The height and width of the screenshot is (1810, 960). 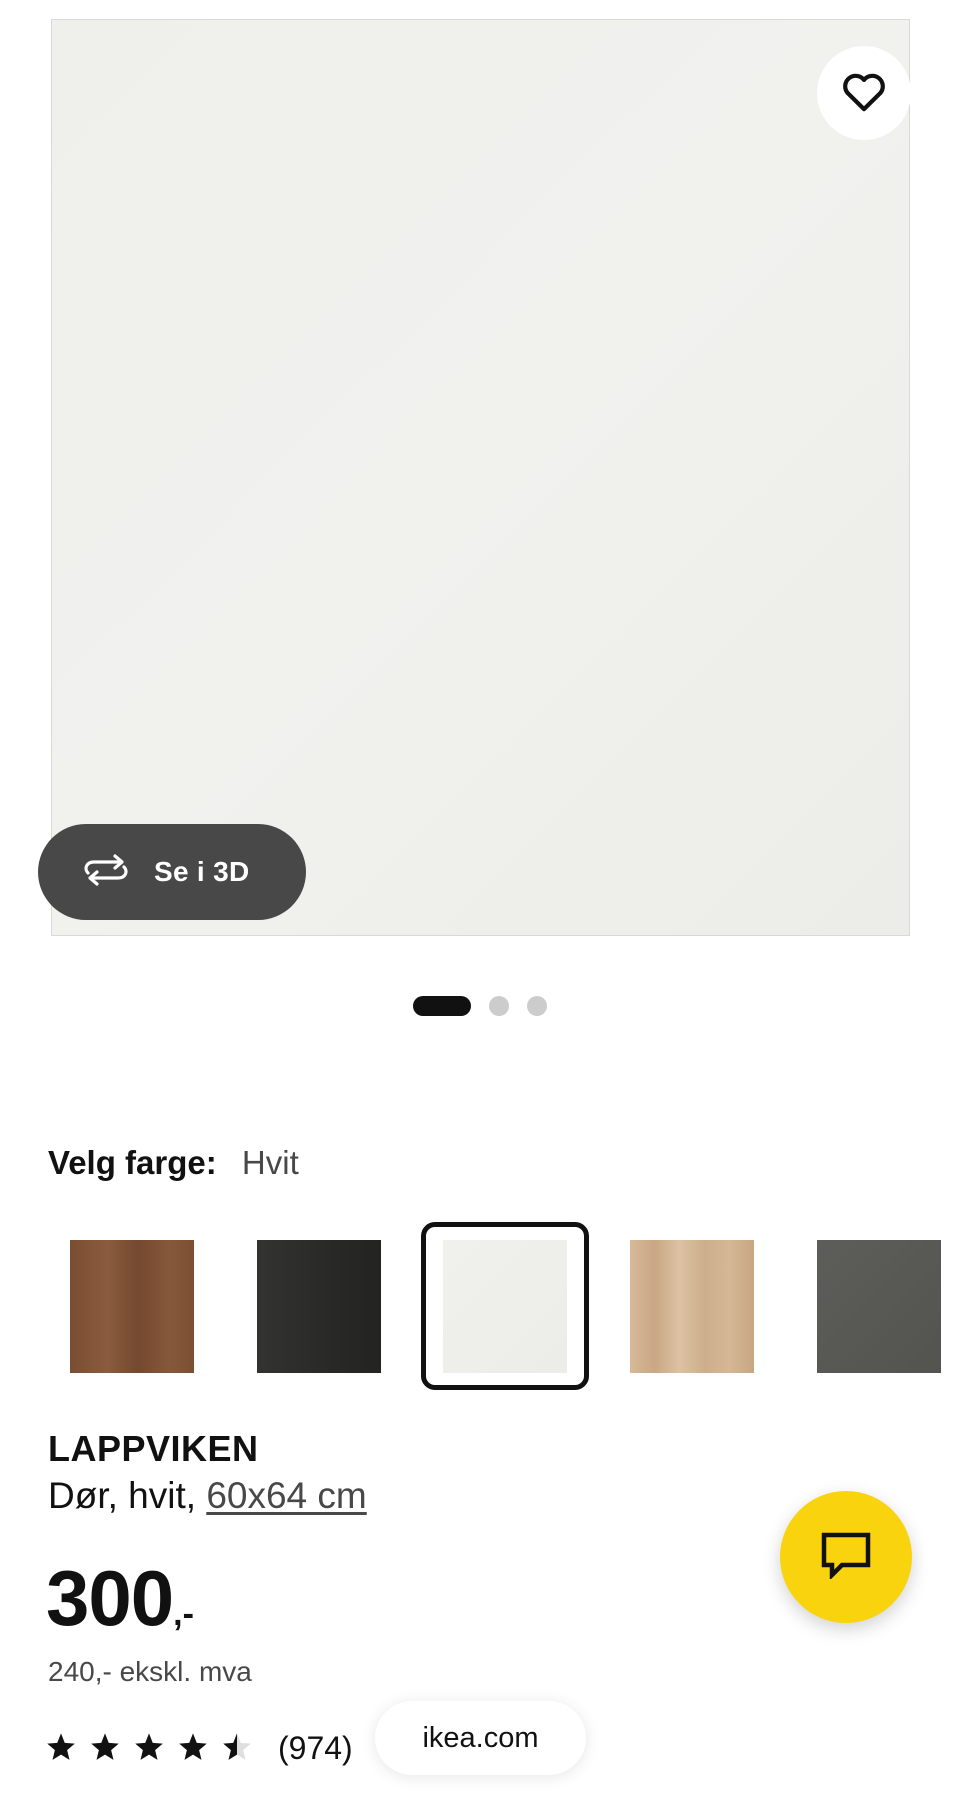 I want to click on chat-button, so click(x=846, y=1557).